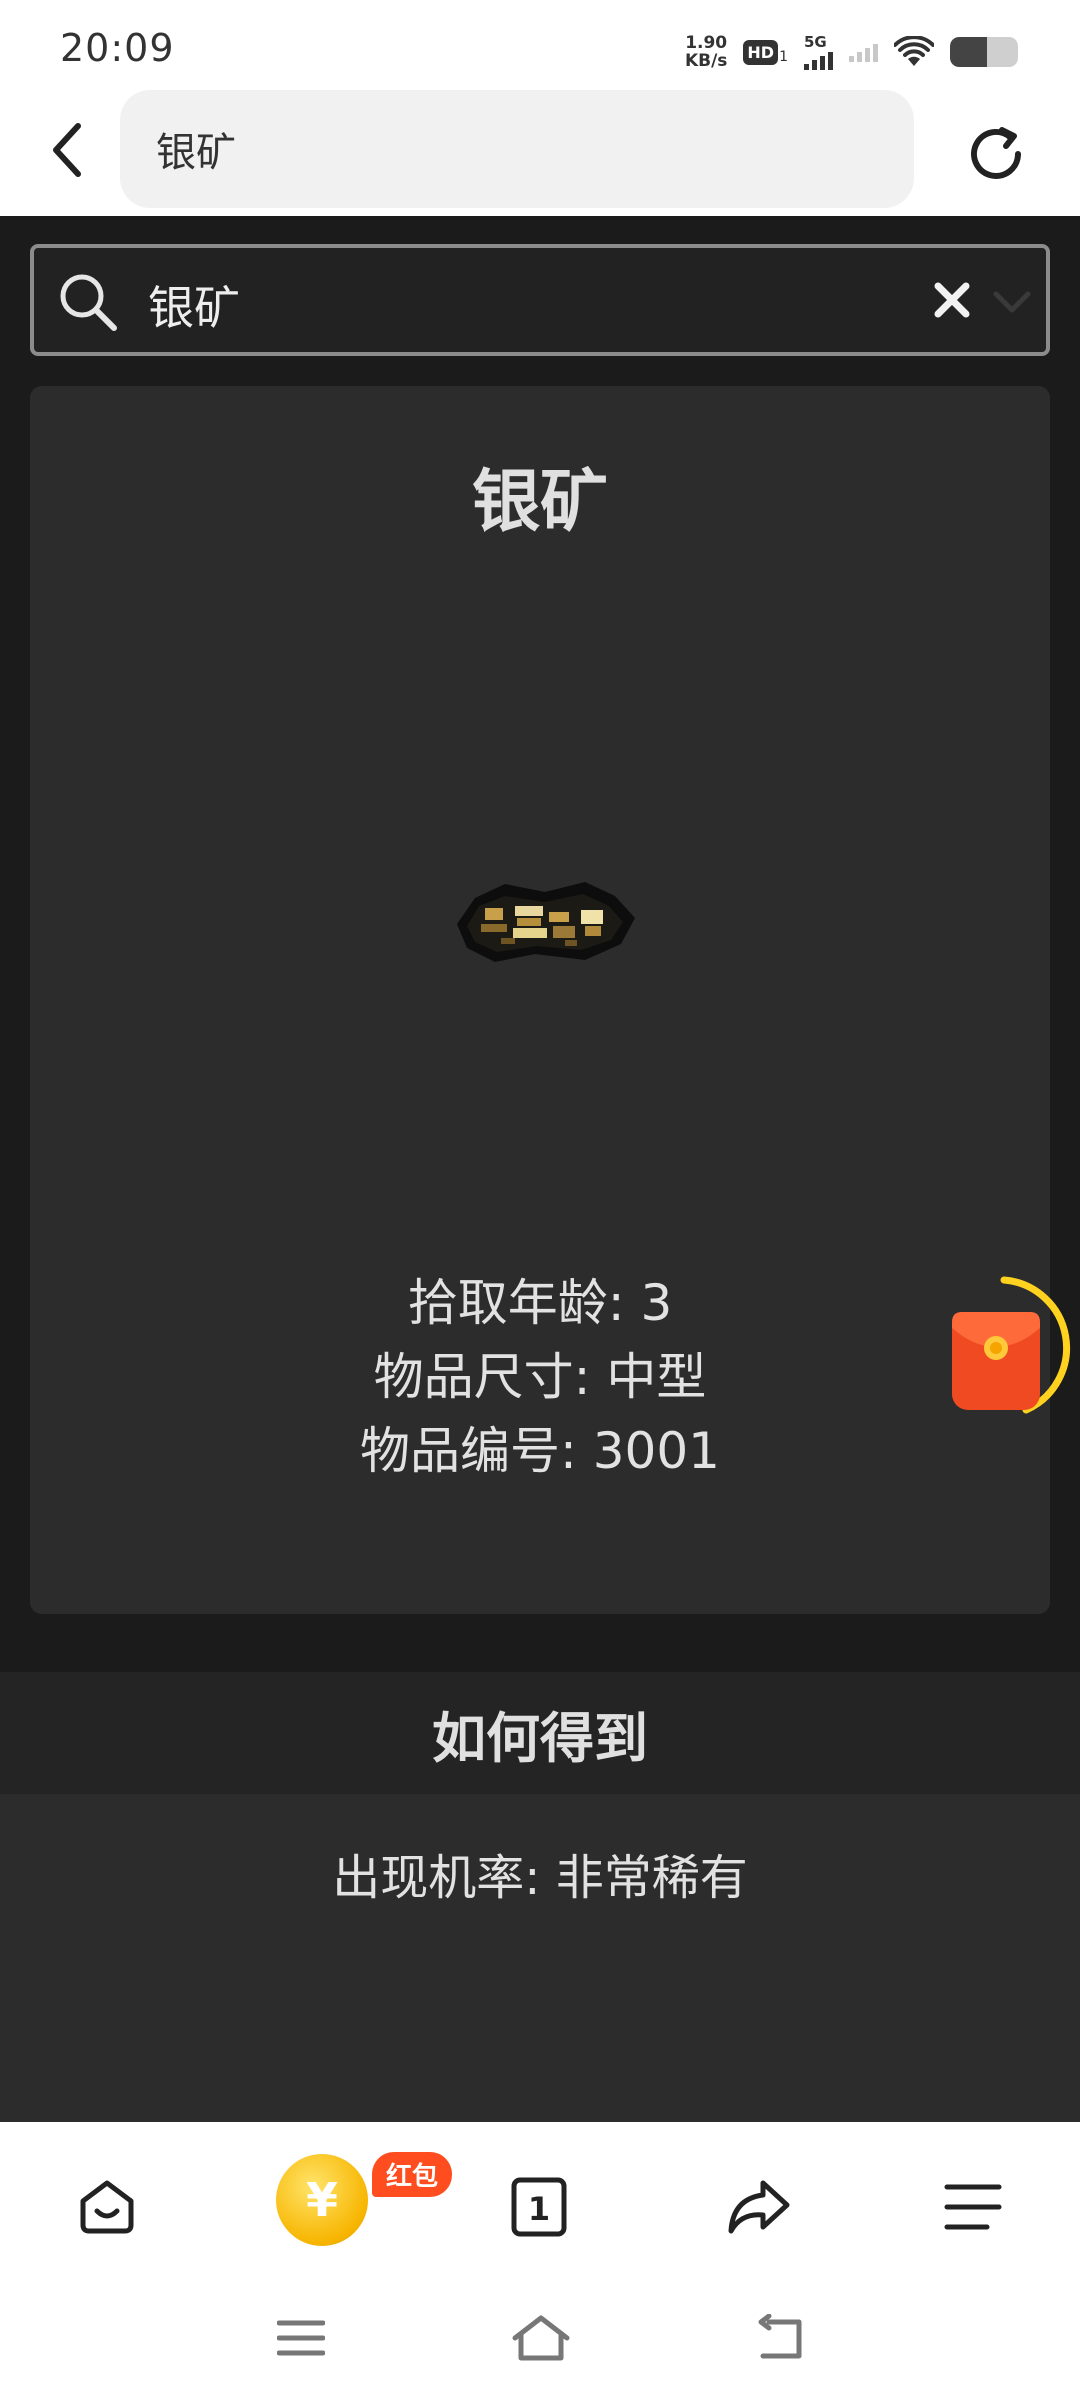  I want to click on recents-menu-icon, so click(301, 2338).